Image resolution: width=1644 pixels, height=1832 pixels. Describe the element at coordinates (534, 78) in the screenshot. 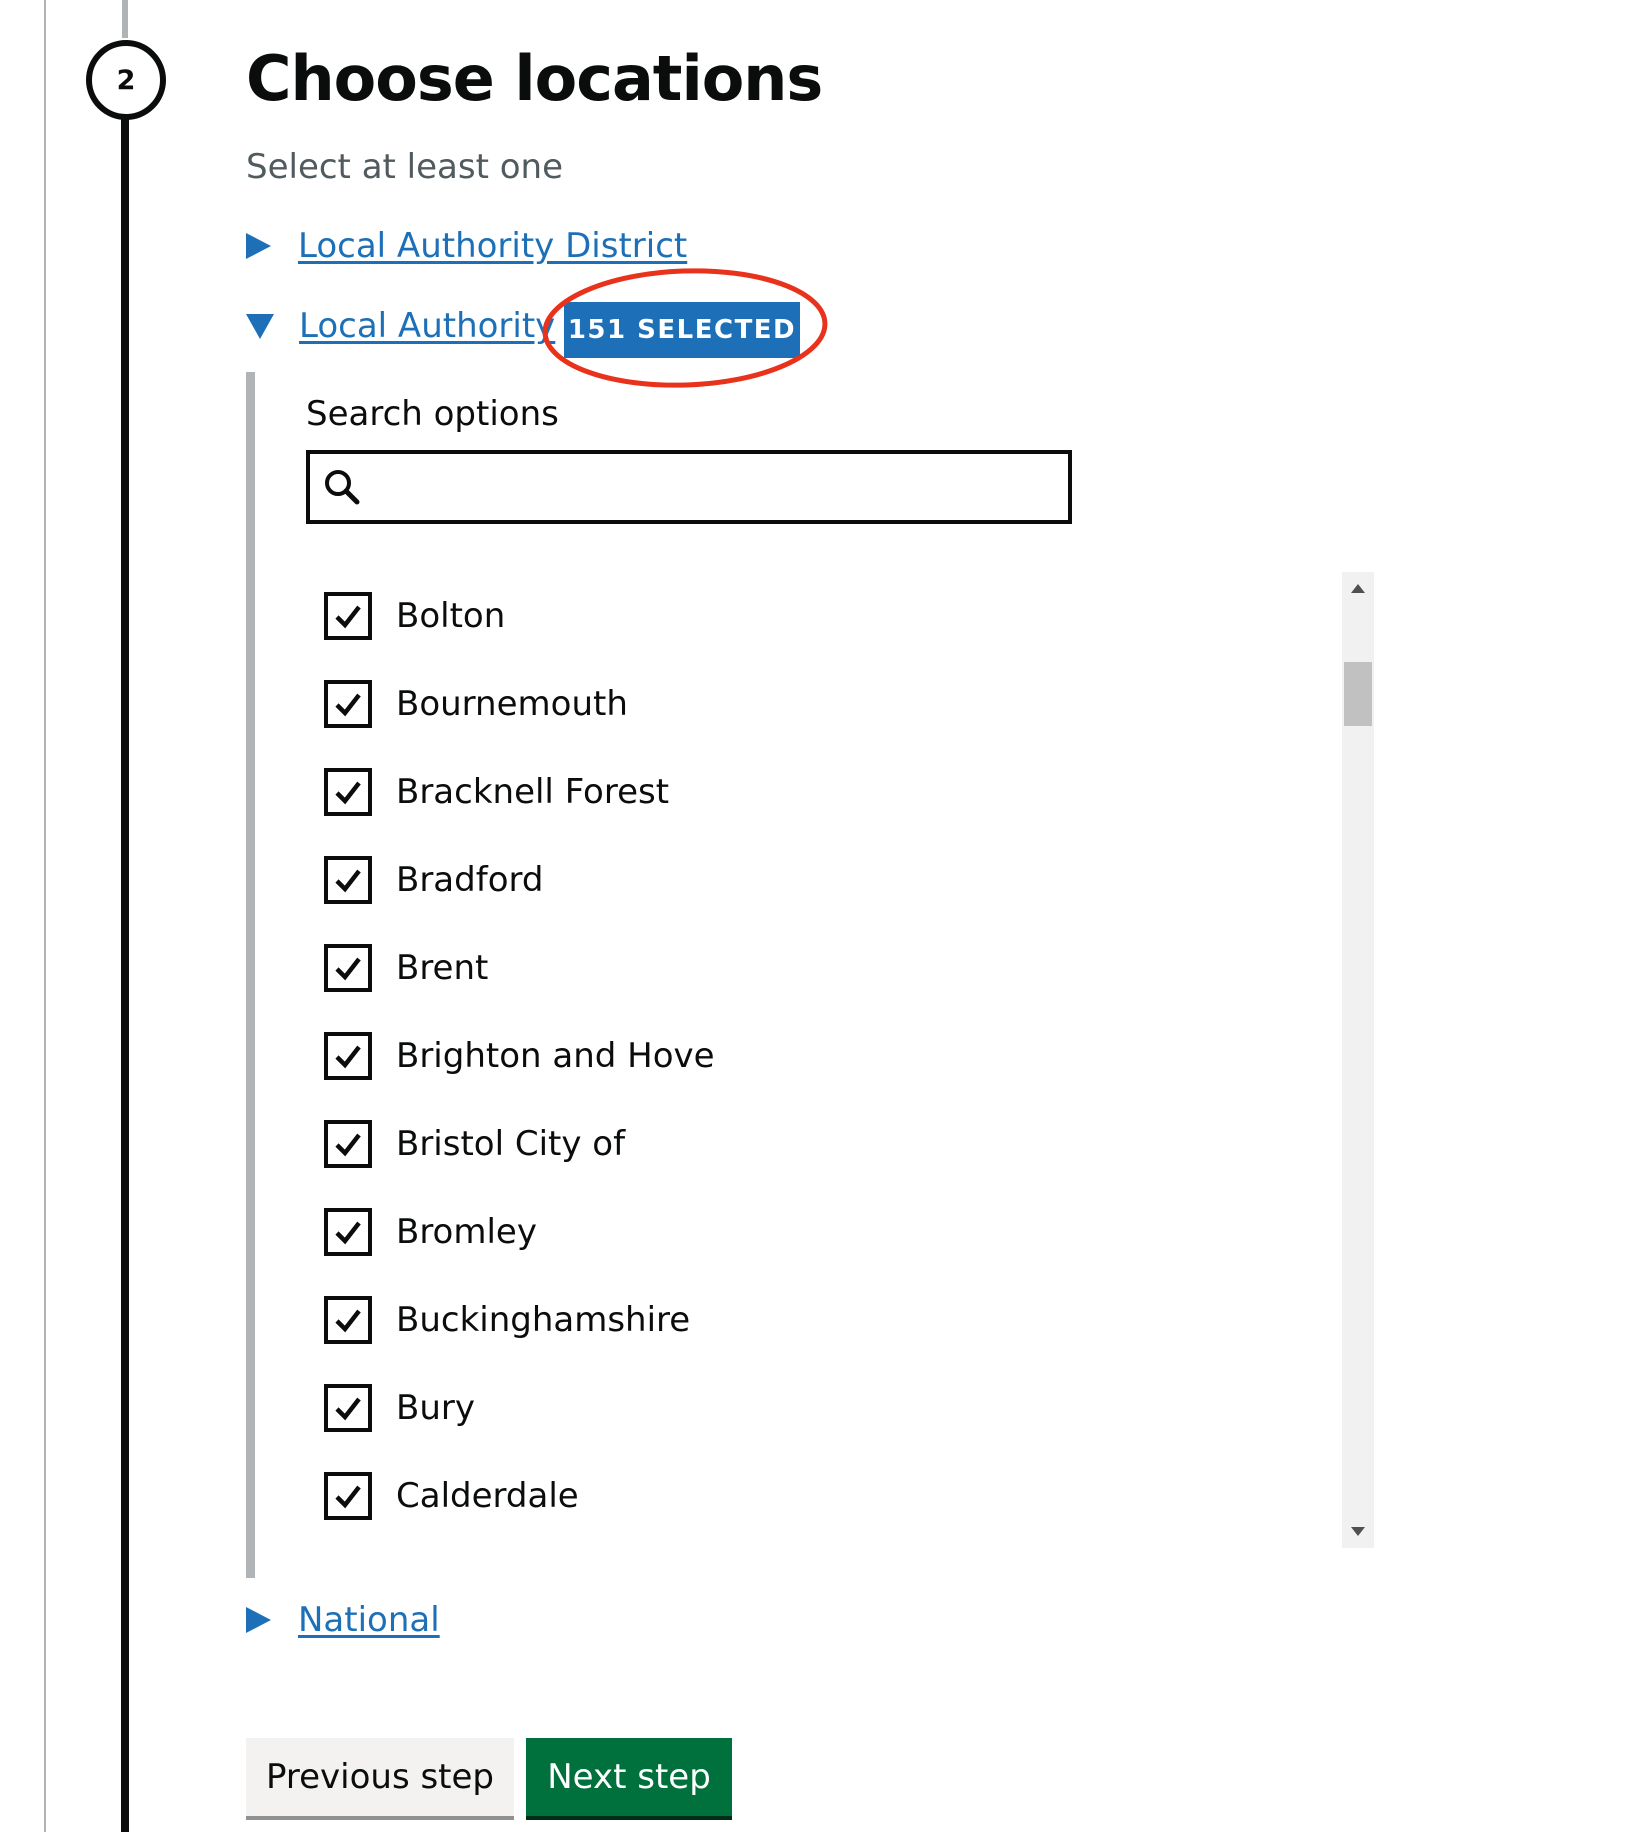

I see `page-title: Choose locations` at that location.